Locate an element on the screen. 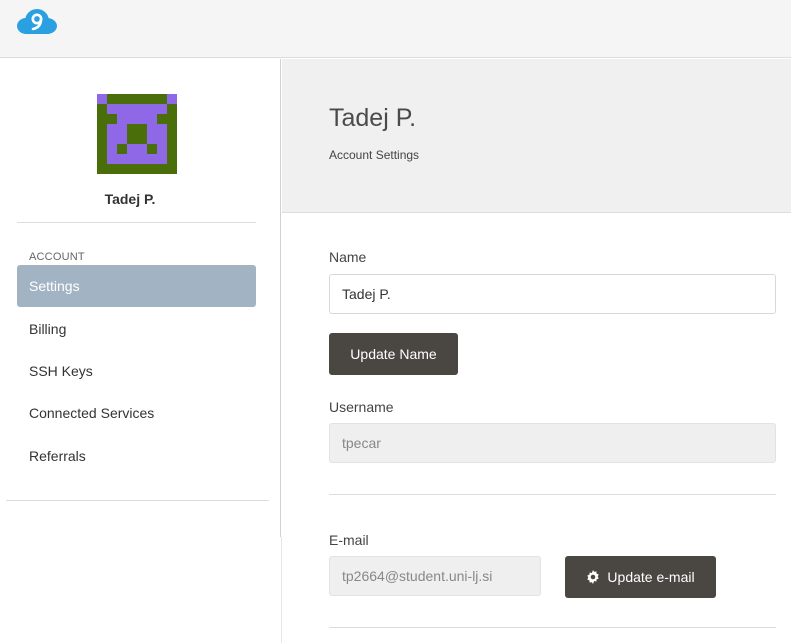  update-email-label: Update e-mail is located at coordinates (651, 577).